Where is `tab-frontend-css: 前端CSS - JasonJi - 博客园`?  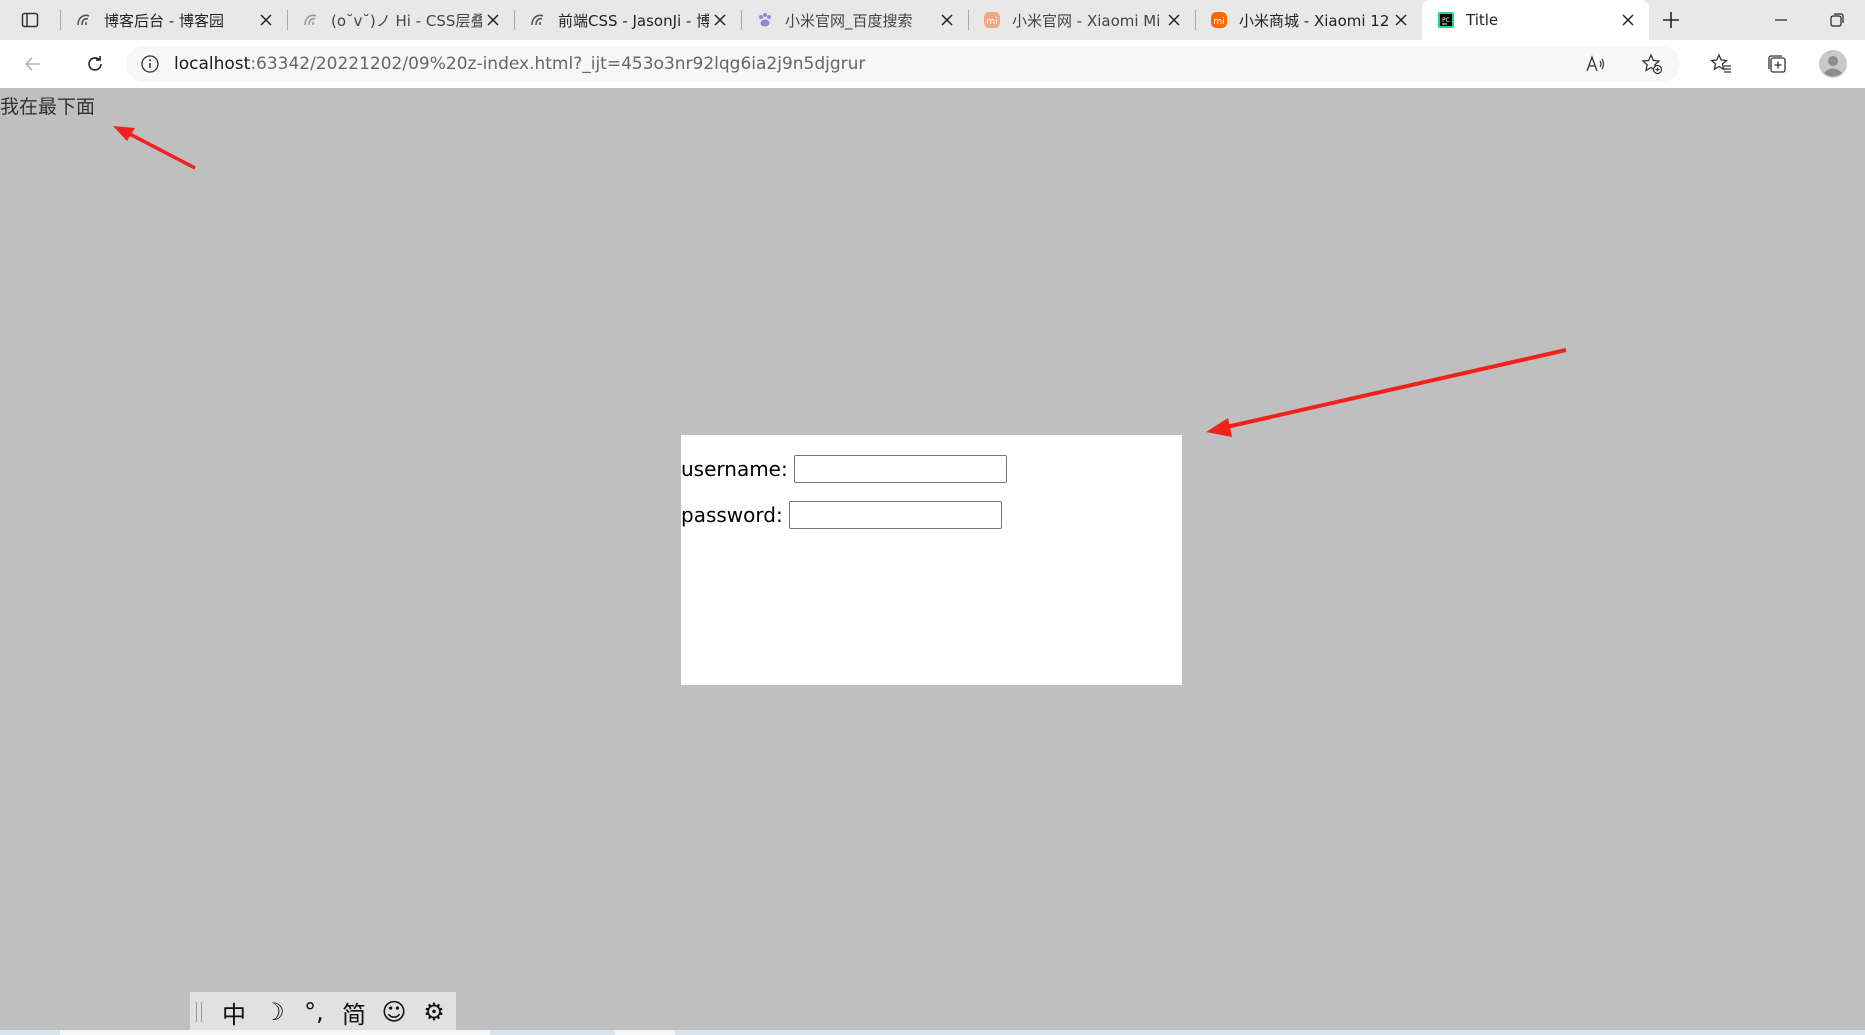
tab-frontend-css: 前端CSS - JasonJi - 博客园 is located at coordinates (627, 20).